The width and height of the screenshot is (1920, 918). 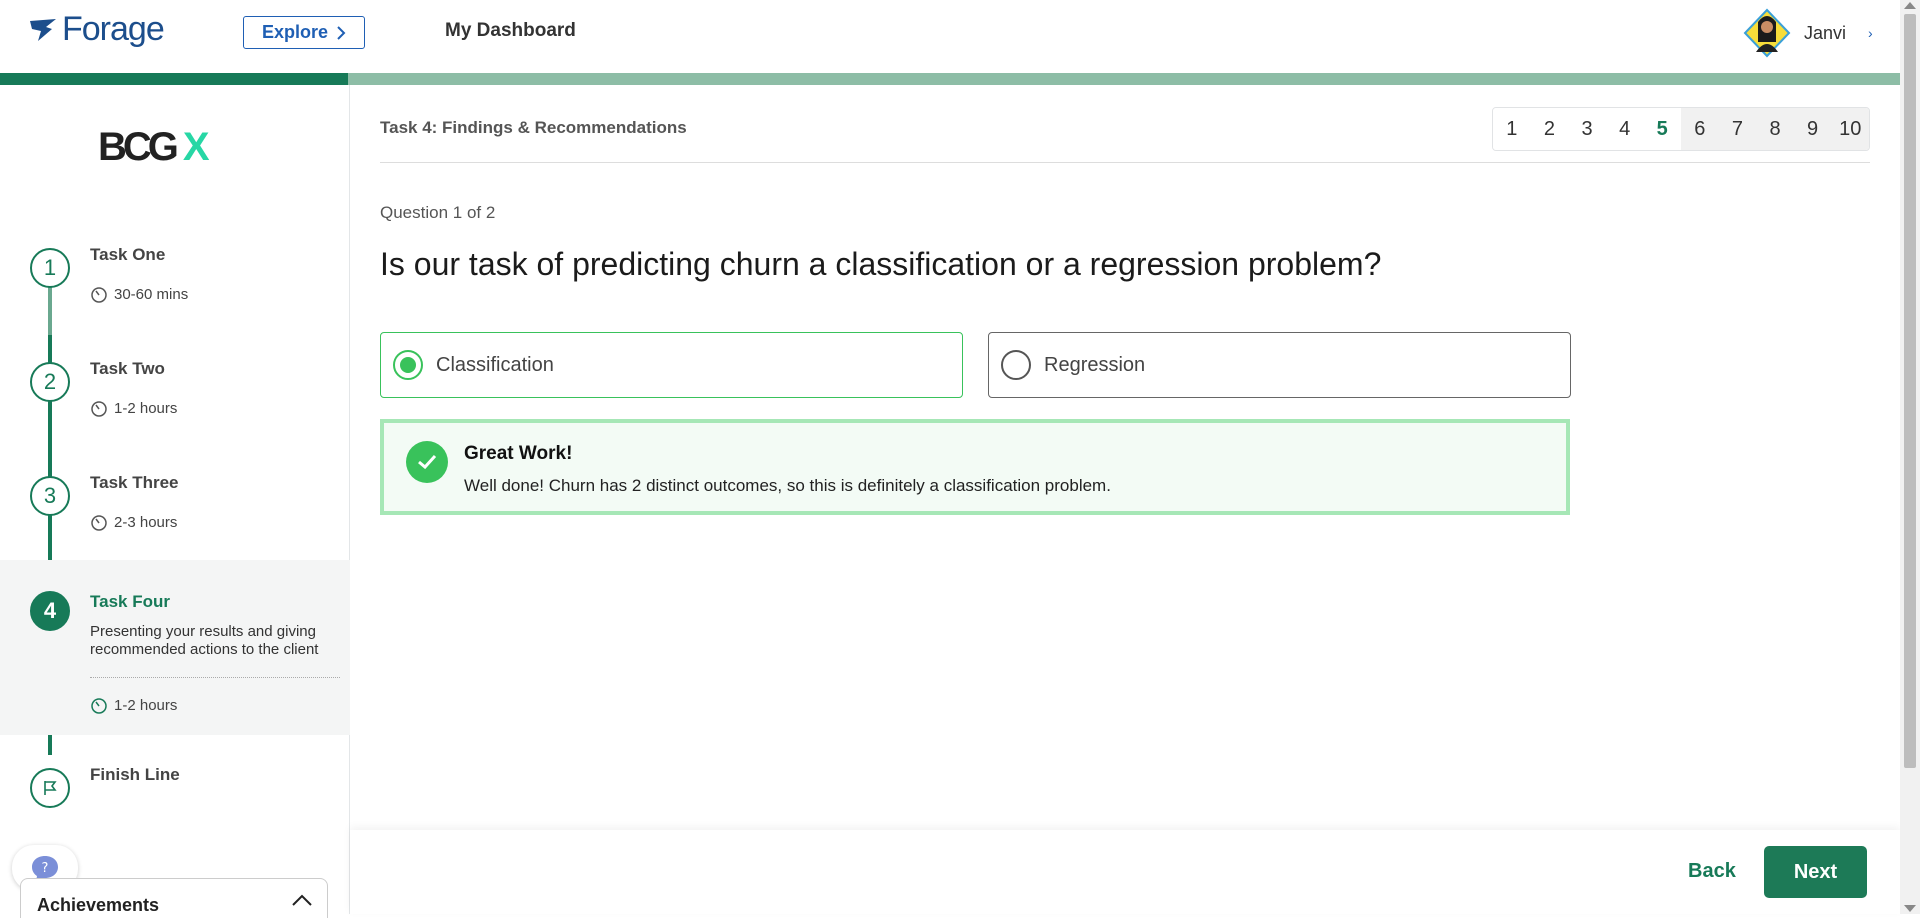 I want to click on bcg-logo-text: BCG, so click(x=138, y=147).